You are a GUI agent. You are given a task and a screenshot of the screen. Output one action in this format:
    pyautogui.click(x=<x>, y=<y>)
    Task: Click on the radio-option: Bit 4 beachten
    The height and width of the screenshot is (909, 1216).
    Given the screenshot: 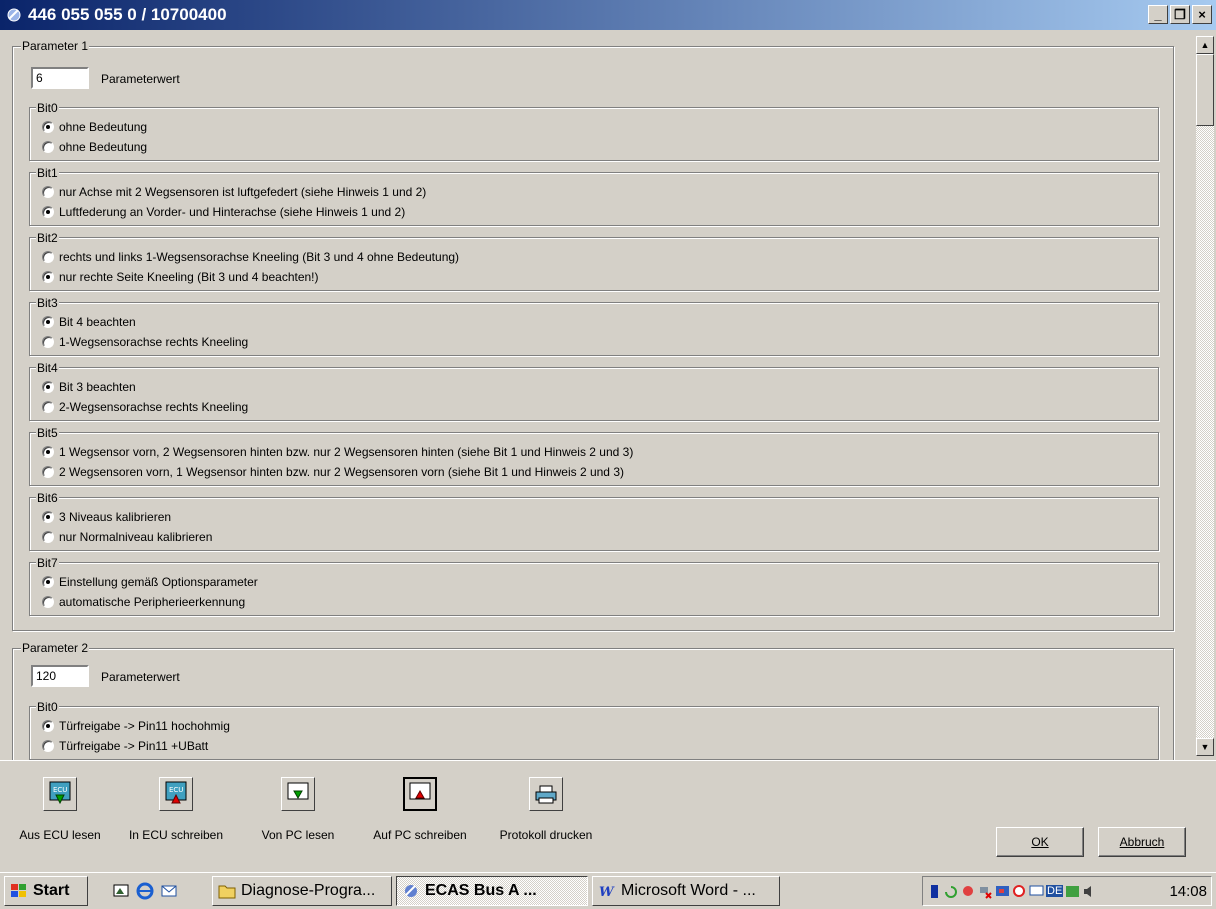 What is the action you would take?
    pyautogui.click(x=89, y=322)
    